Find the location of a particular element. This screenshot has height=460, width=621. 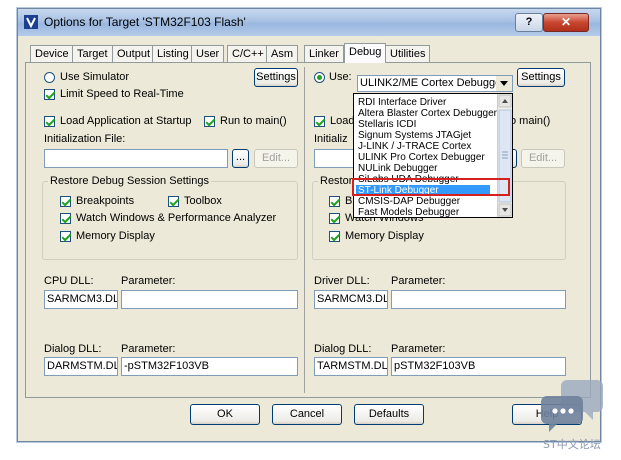

st-link-highlight is located at coordinates (431, 187).